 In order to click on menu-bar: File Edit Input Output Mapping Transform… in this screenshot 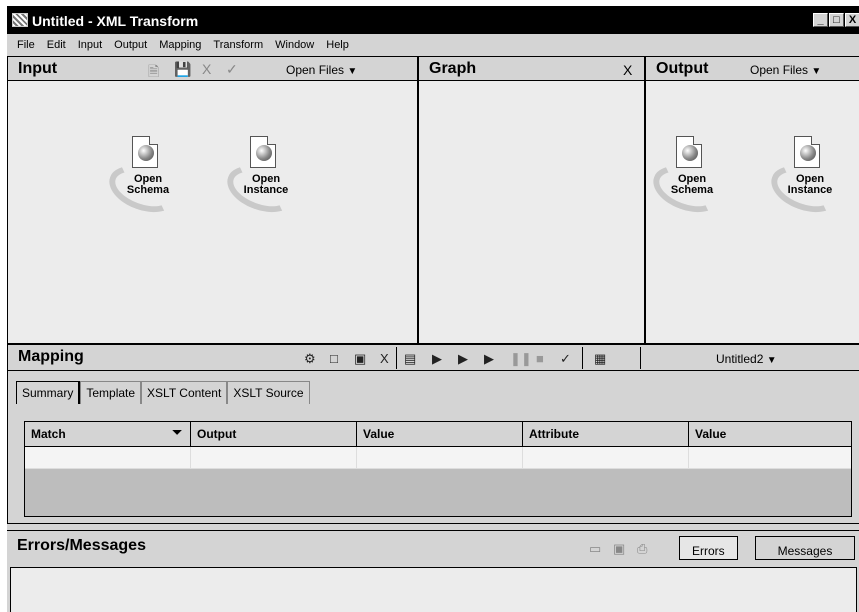, I will do `click(433, 45)`.